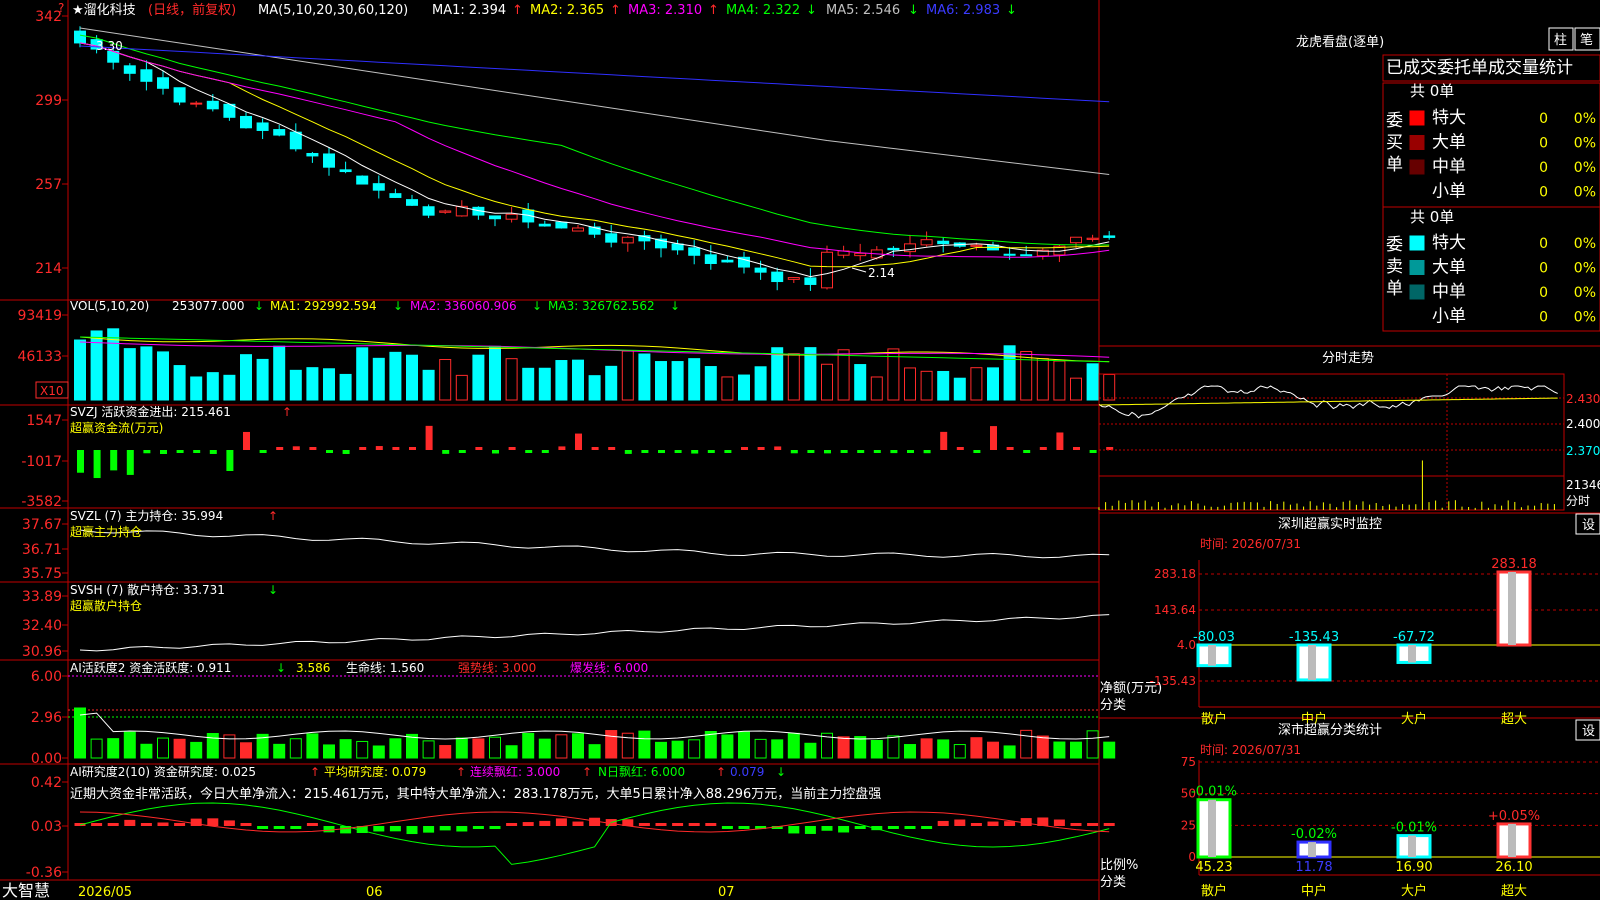 The height and width of the screenshot is (900, 1600). I want to click on ma1-value: MA1: 2.394, so click(469, 10).